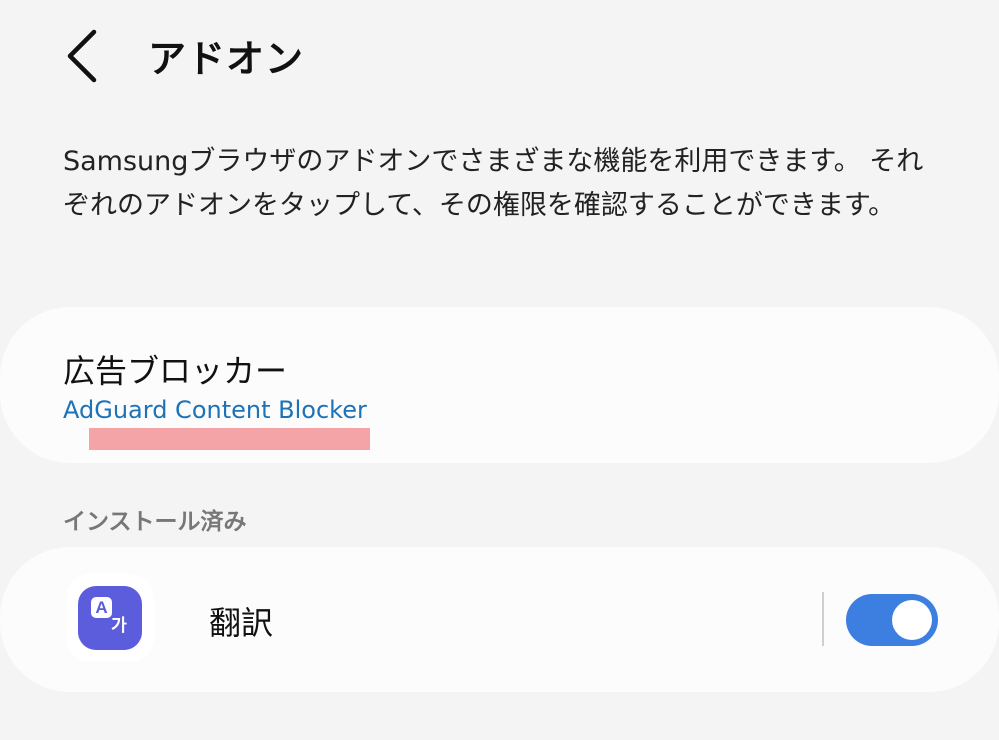 The width and height of the screenshot is (999, 740). I want to click on toggle-divider, so click(823, 619).